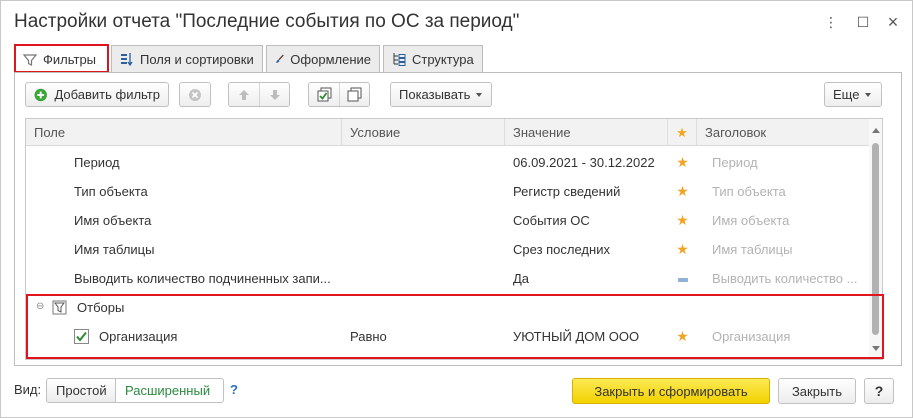 The image size is (913, 418). Describe the element at coordinates (586, 132) in the screenshot. I see `column-value: Значение` at that location.